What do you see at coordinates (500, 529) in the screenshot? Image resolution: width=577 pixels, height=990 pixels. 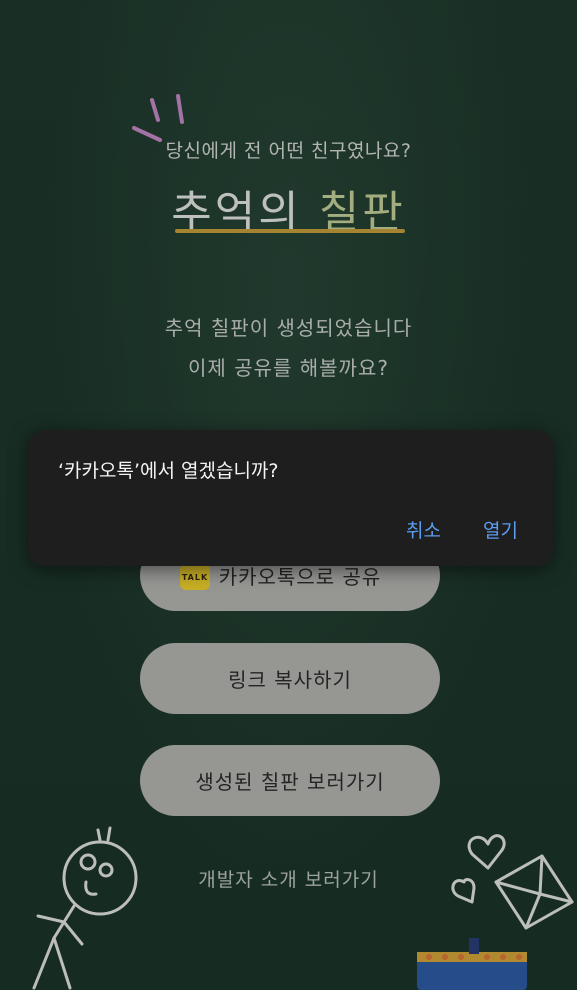 I see `open-button: 열기` at bounding box center [500, 529].